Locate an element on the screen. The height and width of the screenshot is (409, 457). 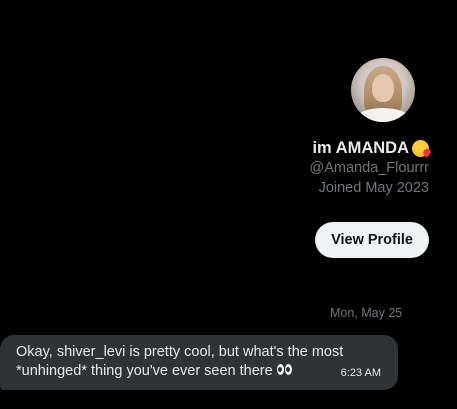
face-blowing-kiss-icon is located at coordinates (420, 148).